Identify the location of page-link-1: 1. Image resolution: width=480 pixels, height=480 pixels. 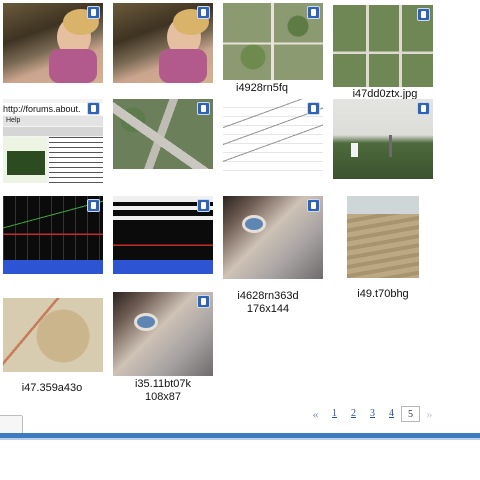
(334, 414).